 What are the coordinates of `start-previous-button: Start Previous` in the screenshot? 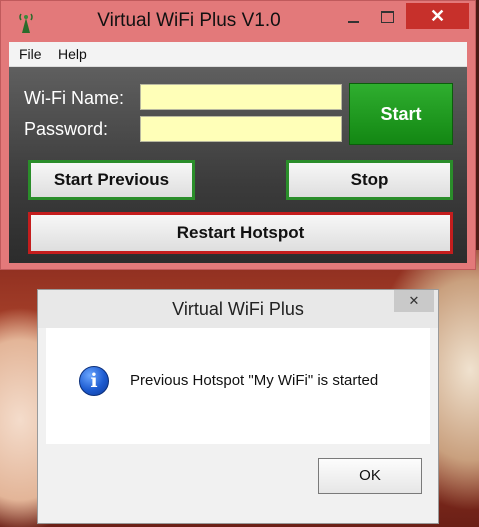 It's located at (111, 180).